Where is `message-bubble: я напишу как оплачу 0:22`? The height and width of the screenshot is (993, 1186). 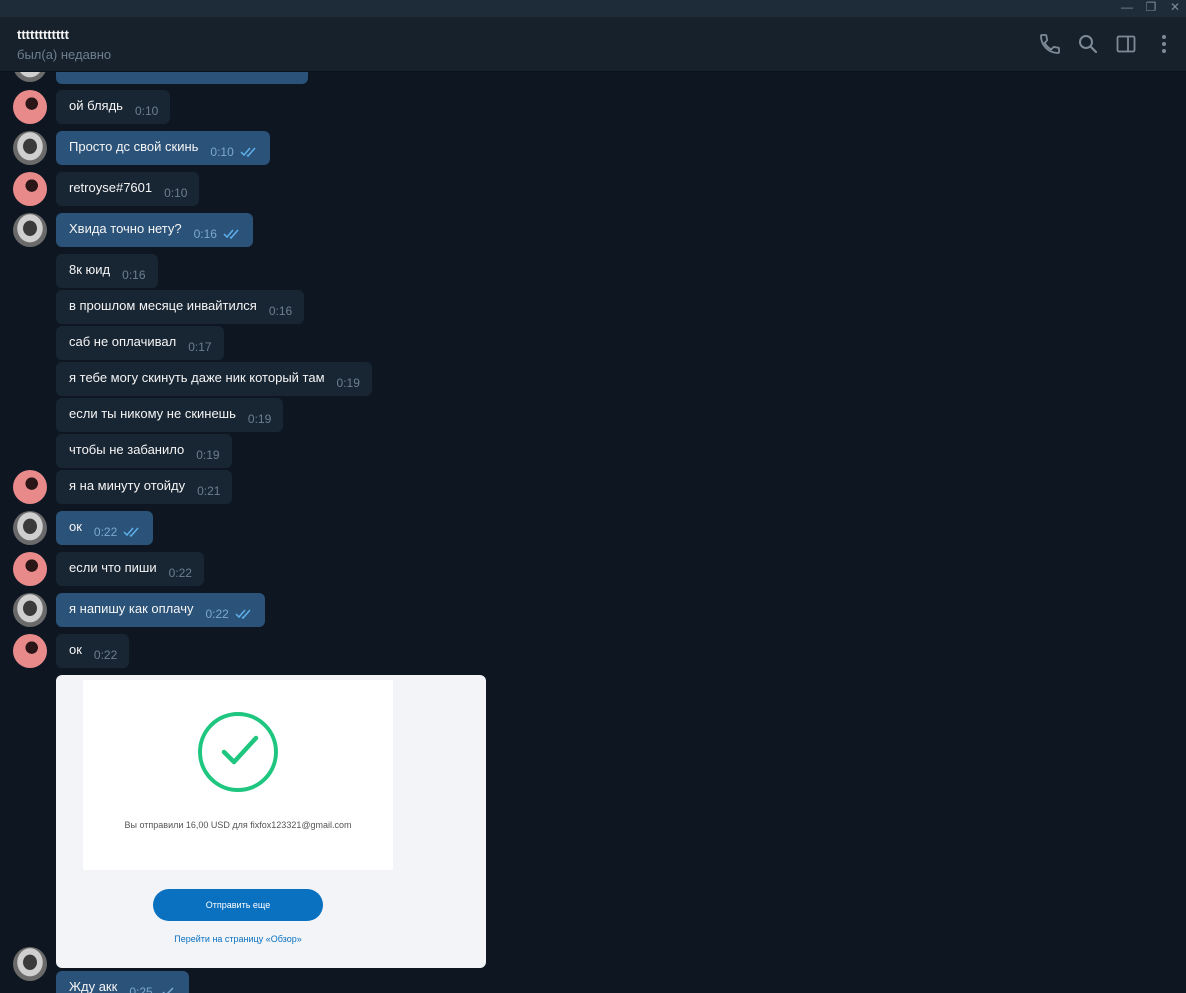
message-bubble: я напишу как оплачу 0:22 is located at coordinates (160, 610).